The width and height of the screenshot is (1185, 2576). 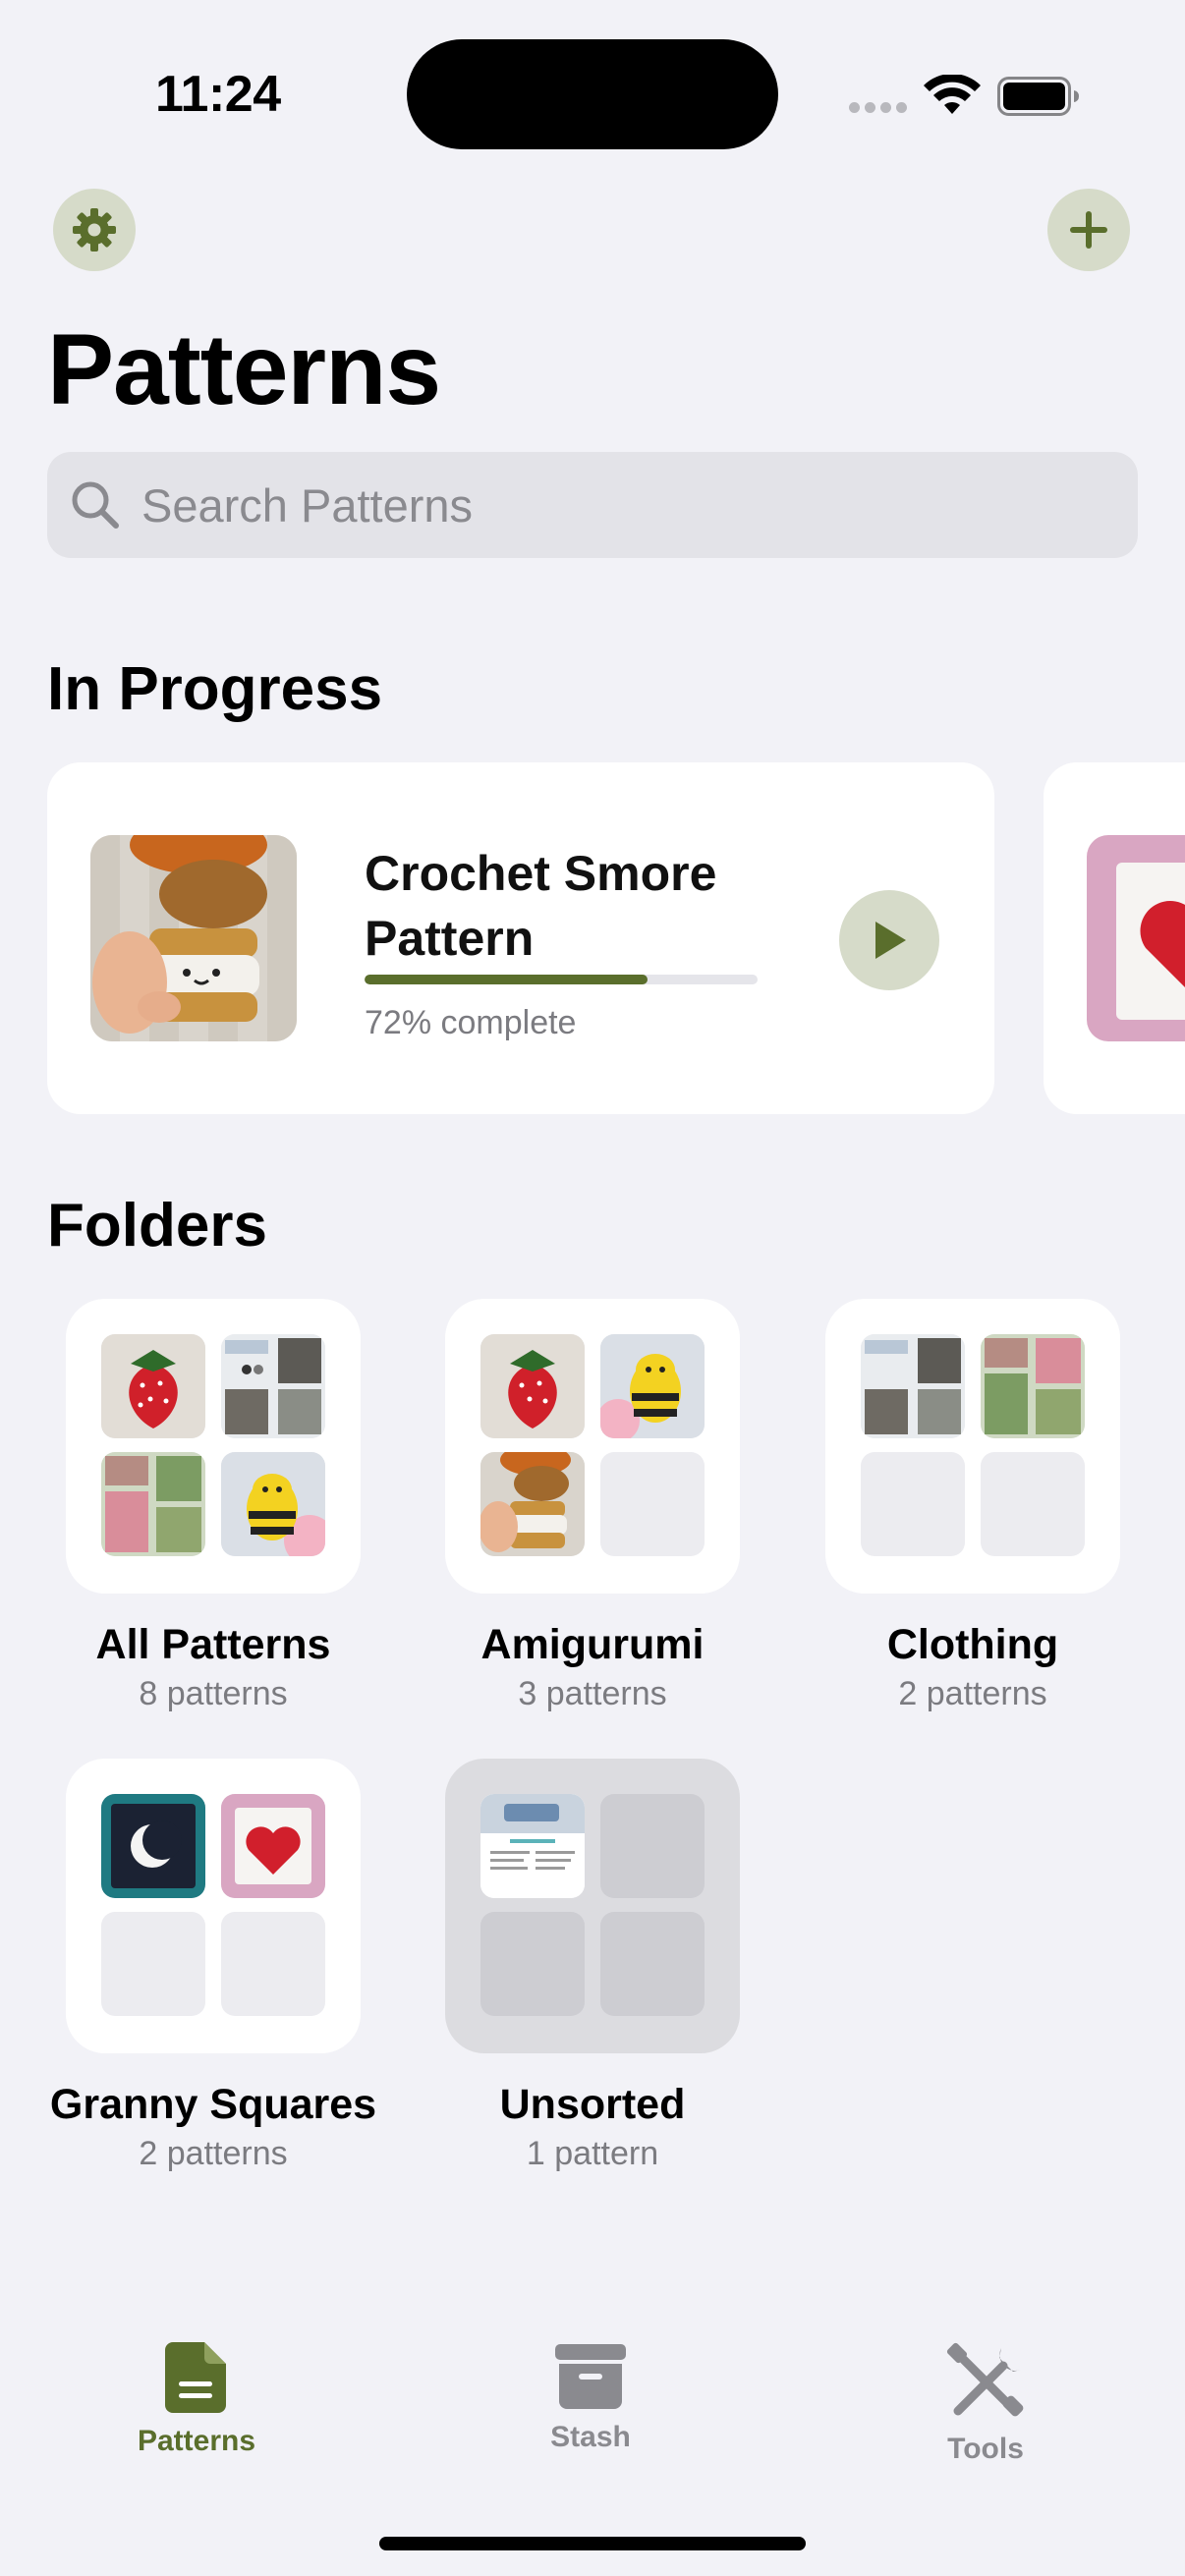 What do you see at coordinates (592, 1693) in the screenshot?
I see `folder-count: 3 patterns` at bounding box center [592, 1693].